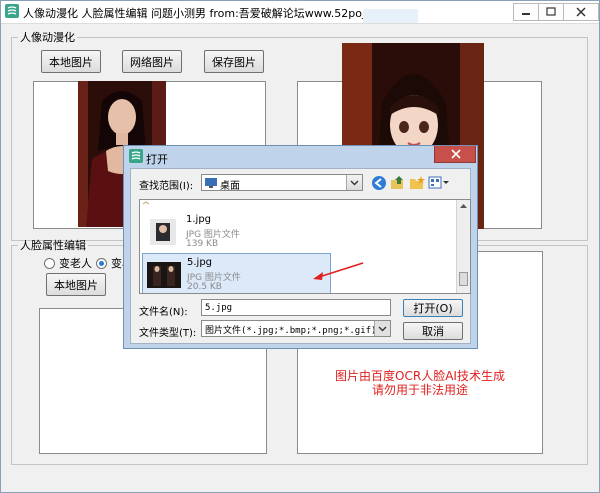 The width and height of the screenshot is (600, 493). I want to click on look-in-label: 查找范围(I):, so click(166, 186).